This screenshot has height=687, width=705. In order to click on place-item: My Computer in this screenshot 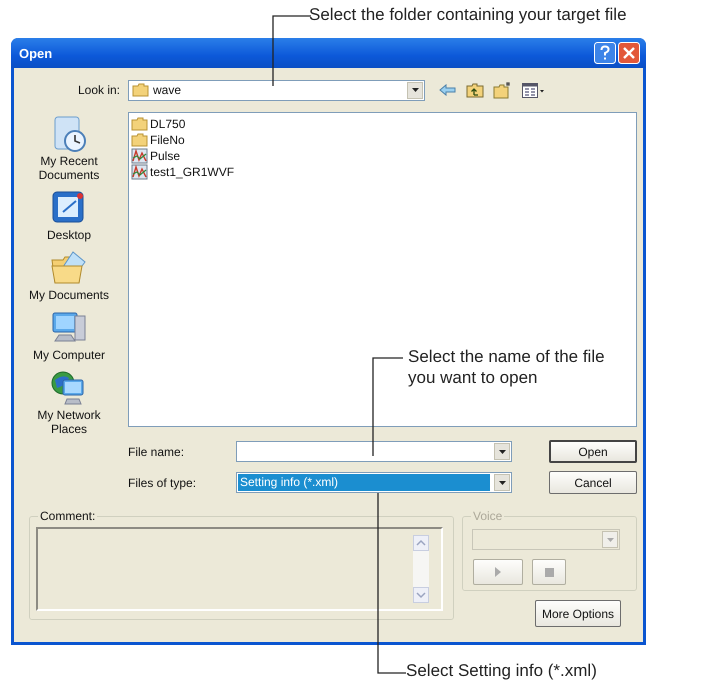, I will do `click(69, 335)`.